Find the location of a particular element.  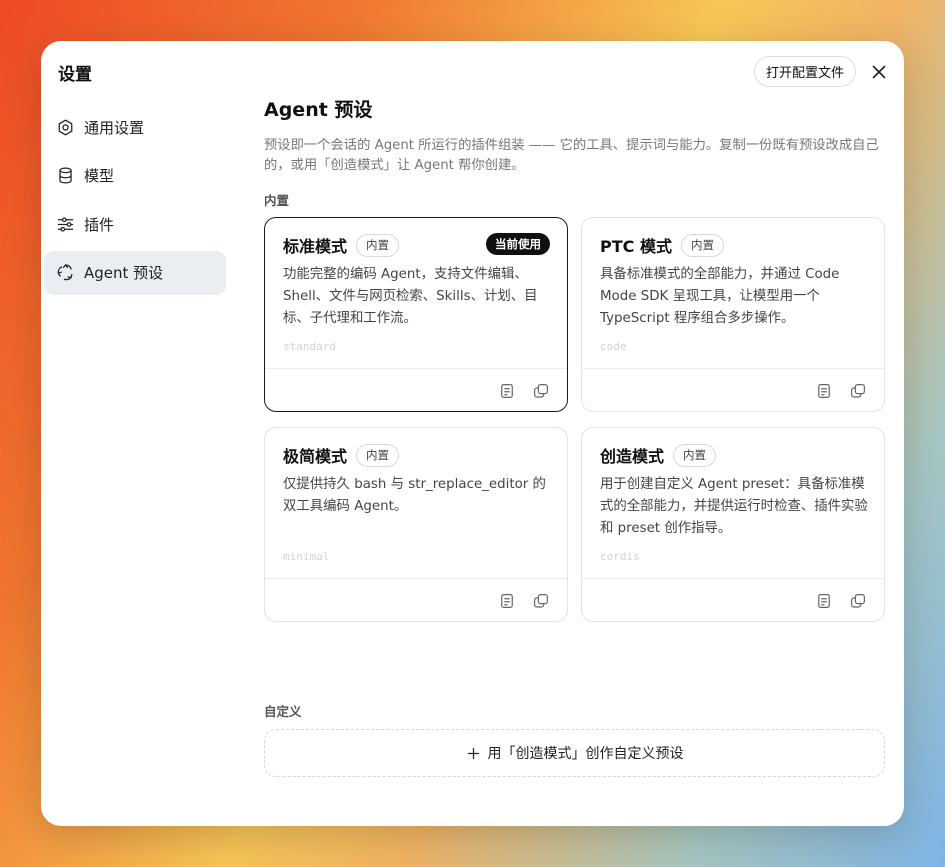

sidebar-item-label: 模型 is located at coordinates (99, 176).